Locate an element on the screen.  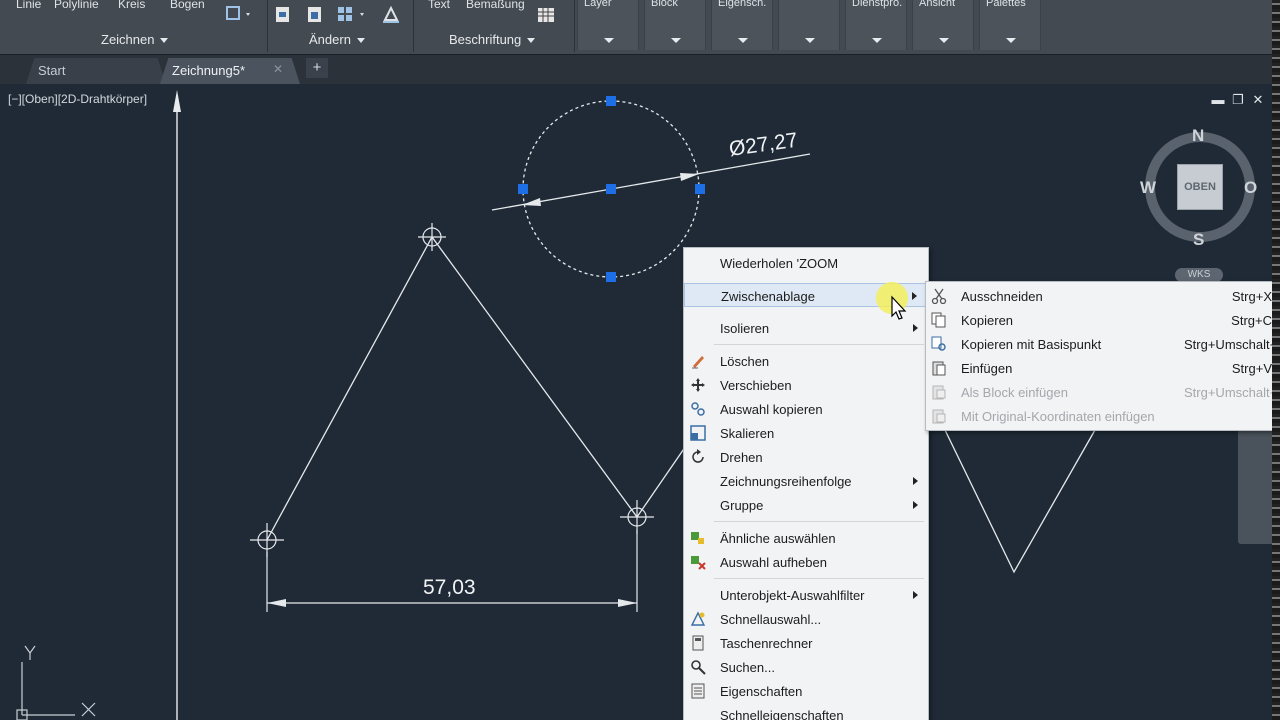
viewcube: N S W O OBEN is located at coordinates (1200, 187).